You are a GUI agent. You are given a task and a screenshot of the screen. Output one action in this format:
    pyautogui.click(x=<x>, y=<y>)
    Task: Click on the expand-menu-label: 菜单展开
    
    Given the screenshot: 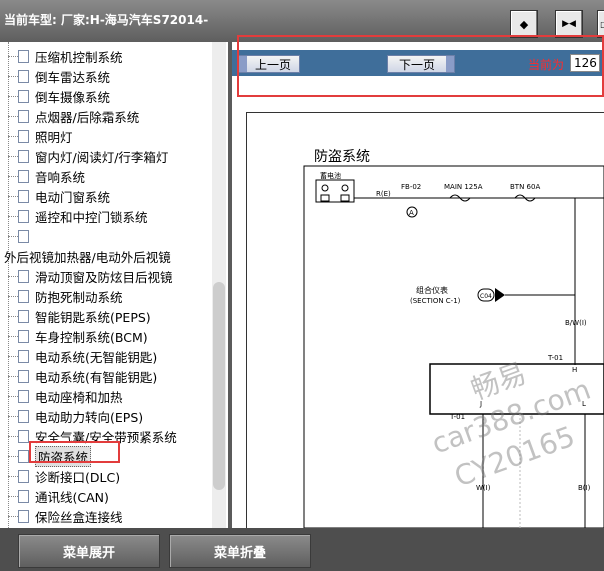 What is the action you would take?
    pyautogui.click(x=88, y=553)
    